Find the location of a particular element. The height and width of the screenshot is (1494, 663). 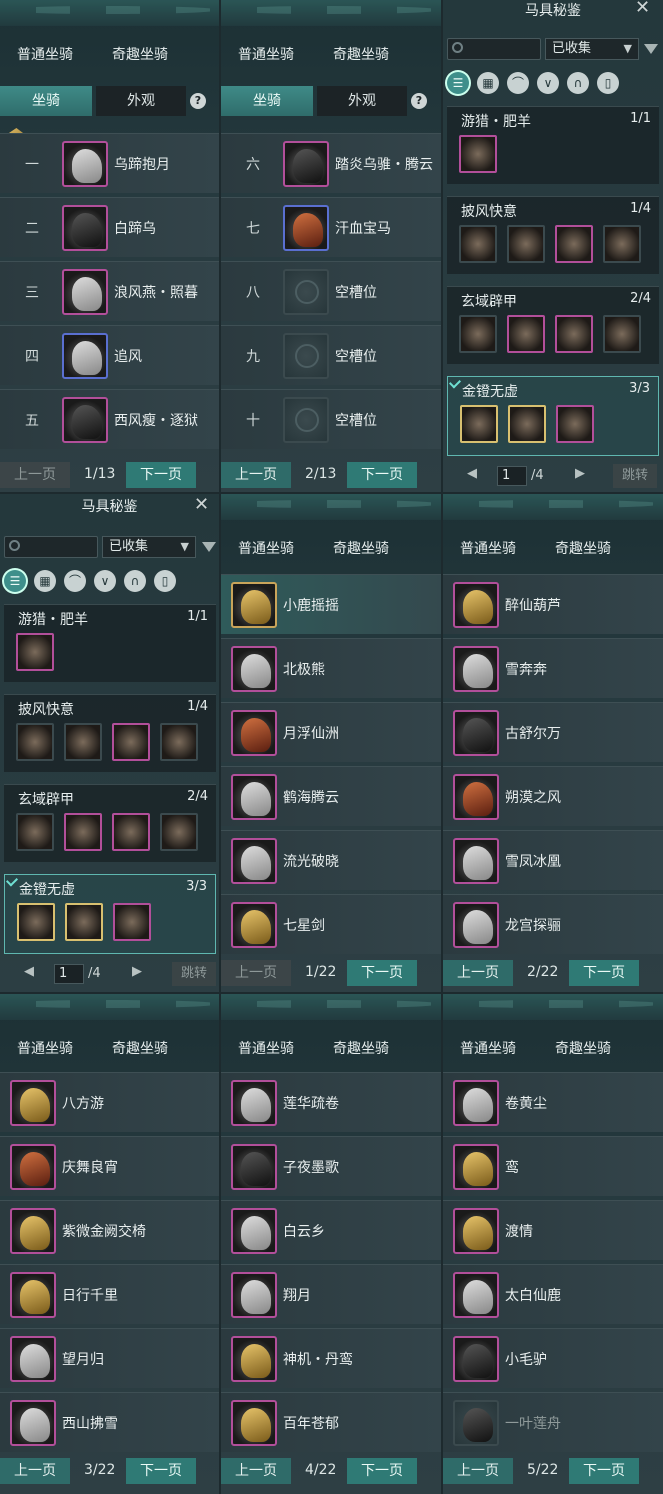

fun-mount-row: 紫微金阙交椅 is located at coordinates (109, 1230).